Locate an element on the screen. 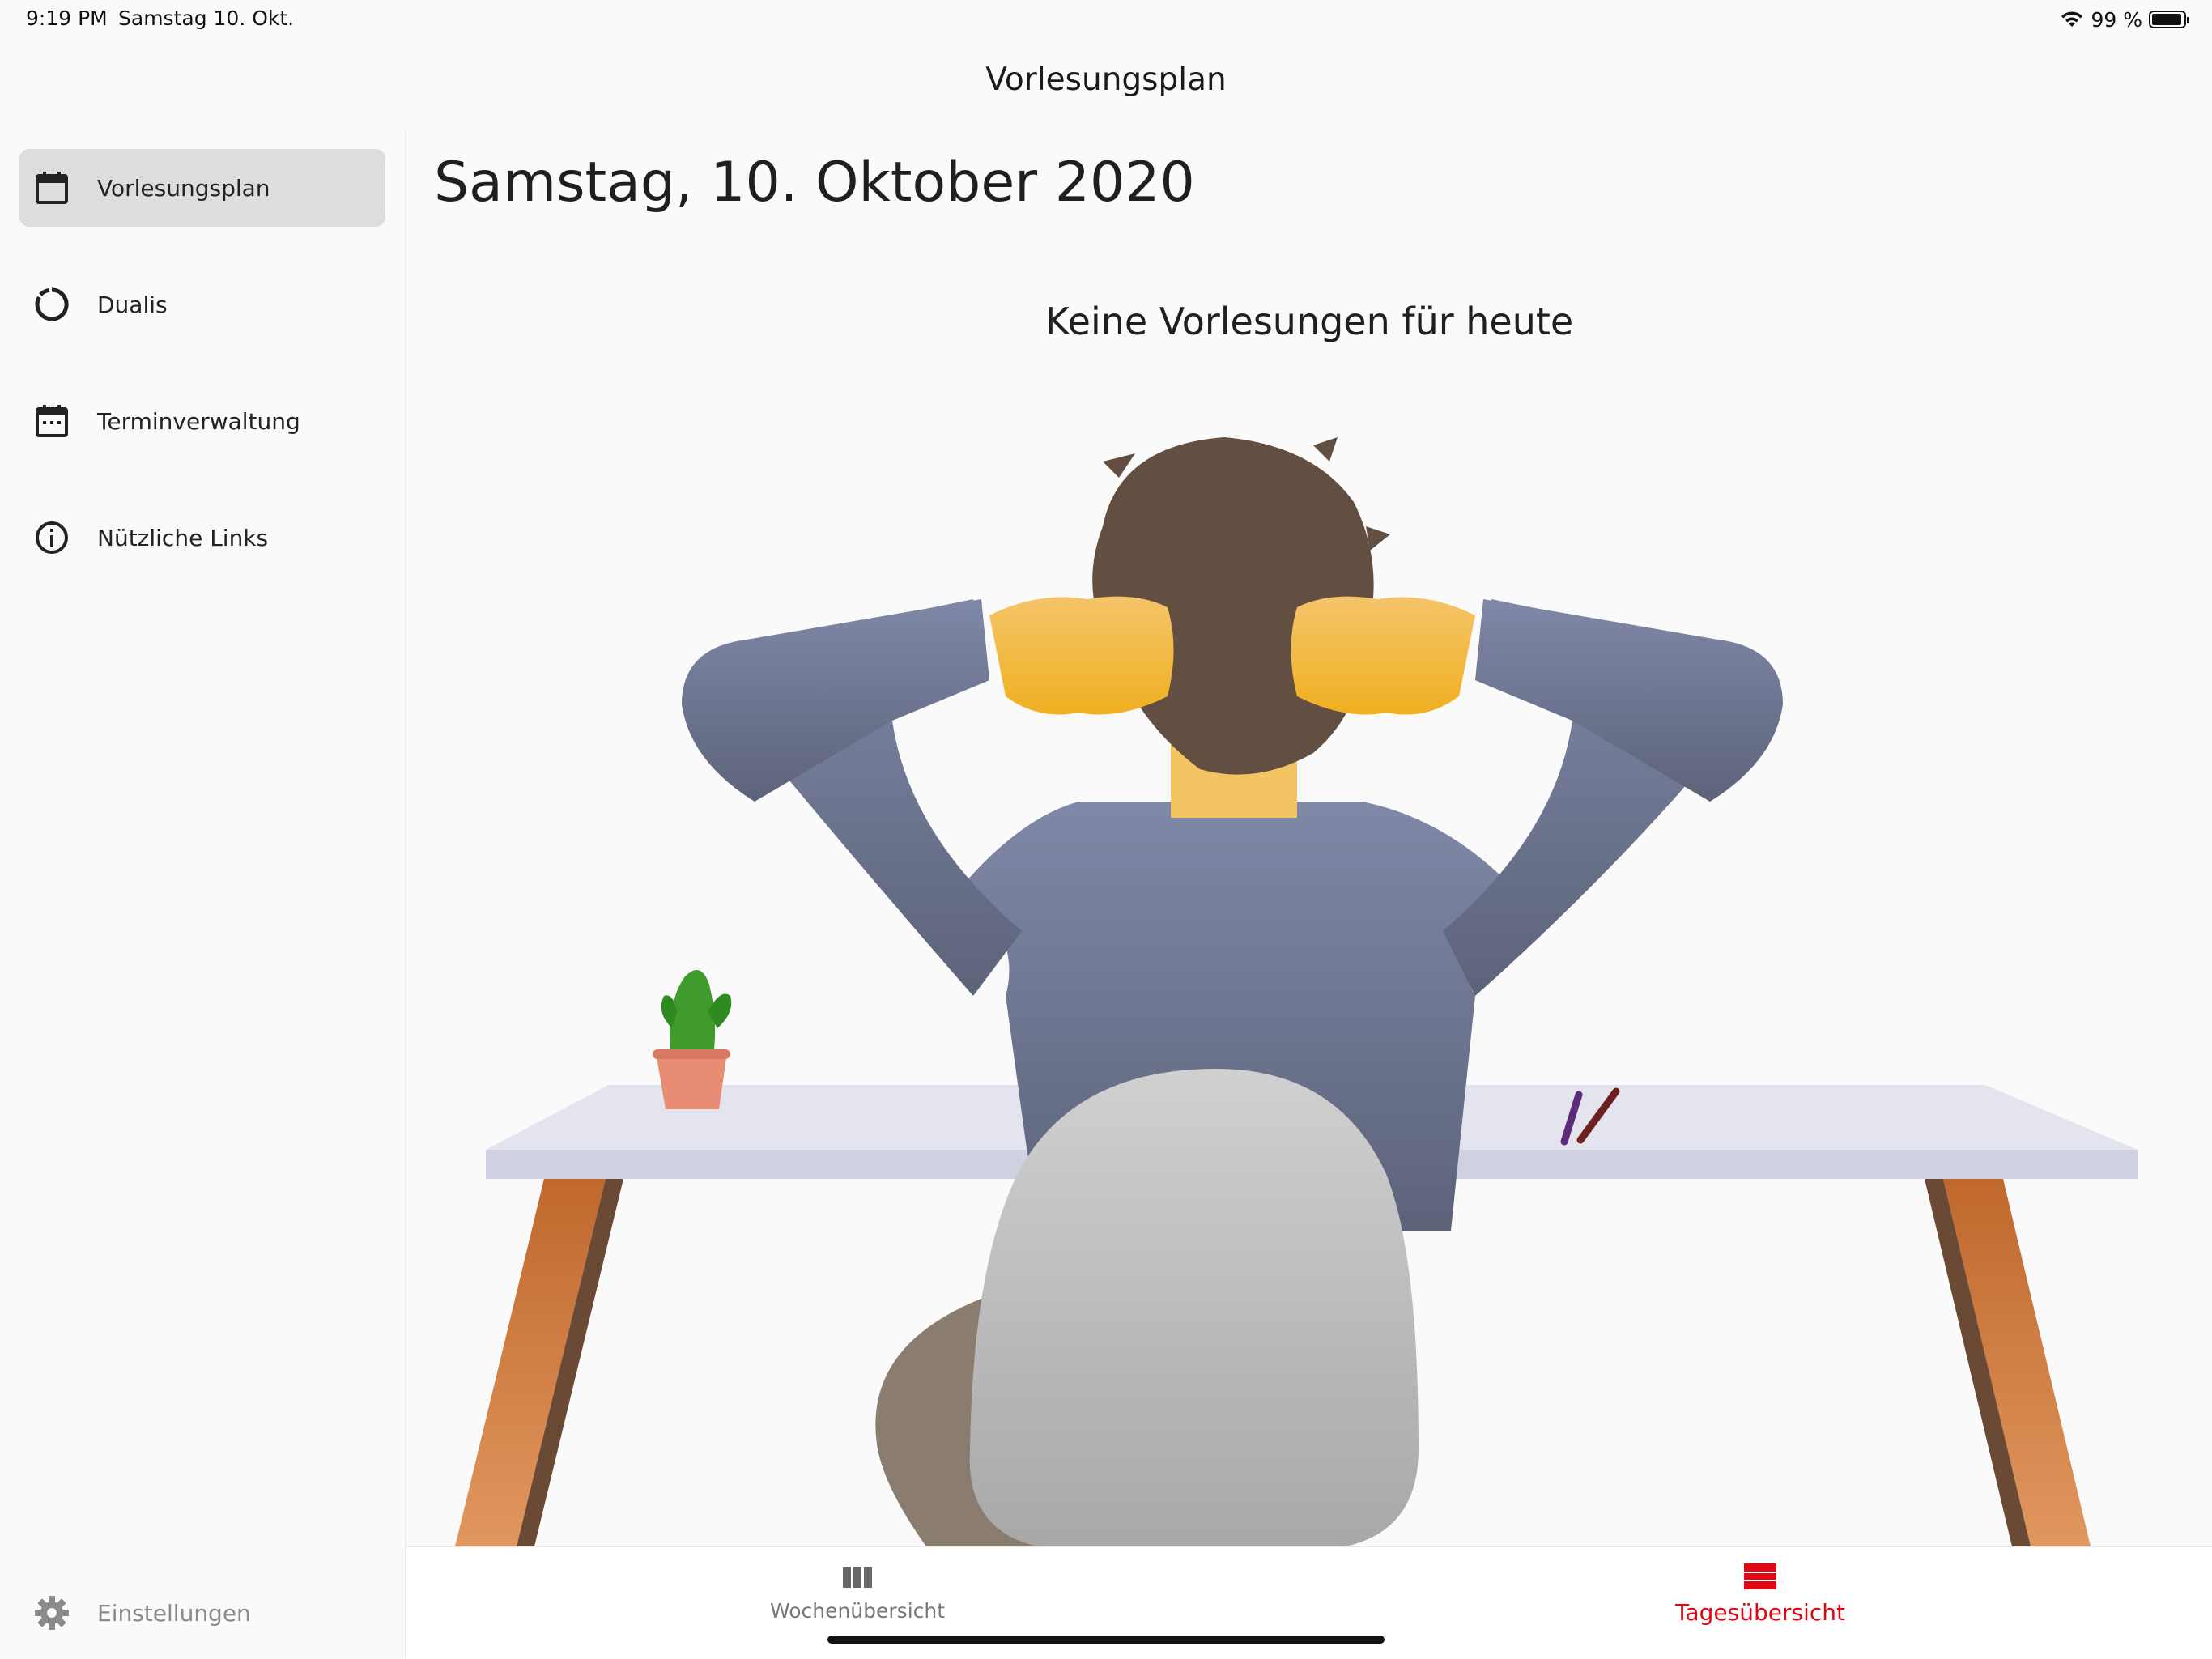 Image resolution: width=2212 pixels, height=1659 pixels. battery-percentage: 99 % is located at coordinates (2116, 19).